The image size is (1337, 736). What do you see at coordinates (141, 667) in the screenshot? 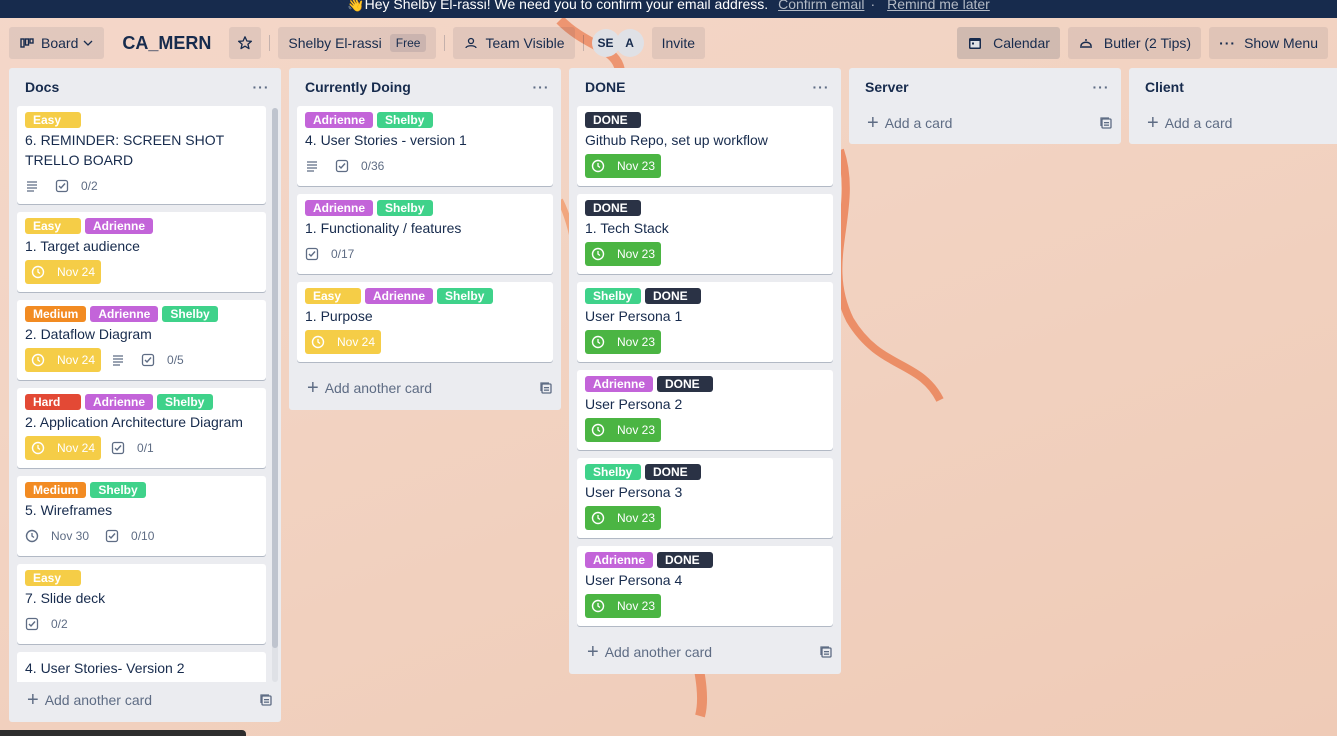
I see `card: 4. User Stories- Version 2` at bounding box center [141, 667].